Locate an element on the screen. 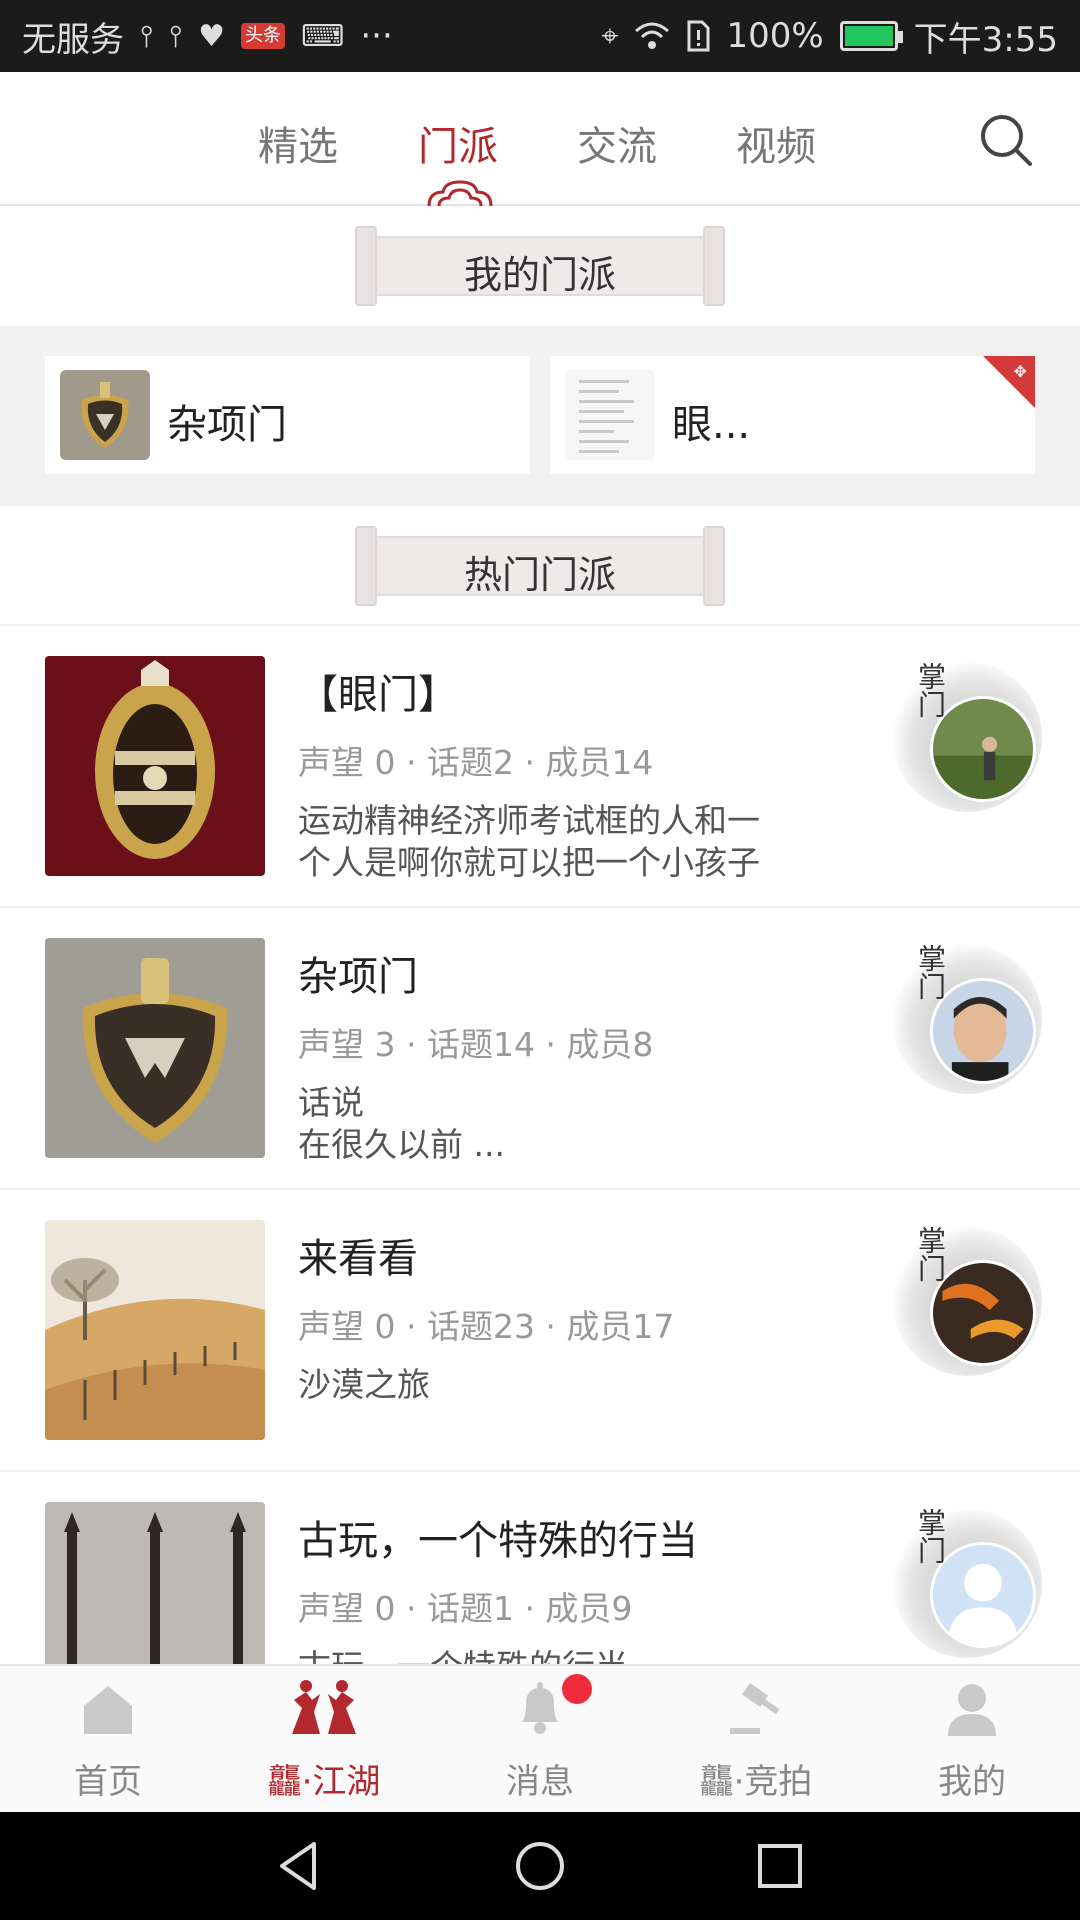 The width and height of the screenshot is (1080, 1920). heartbeat-icon: ♥ is located at coordinates (212, 36).